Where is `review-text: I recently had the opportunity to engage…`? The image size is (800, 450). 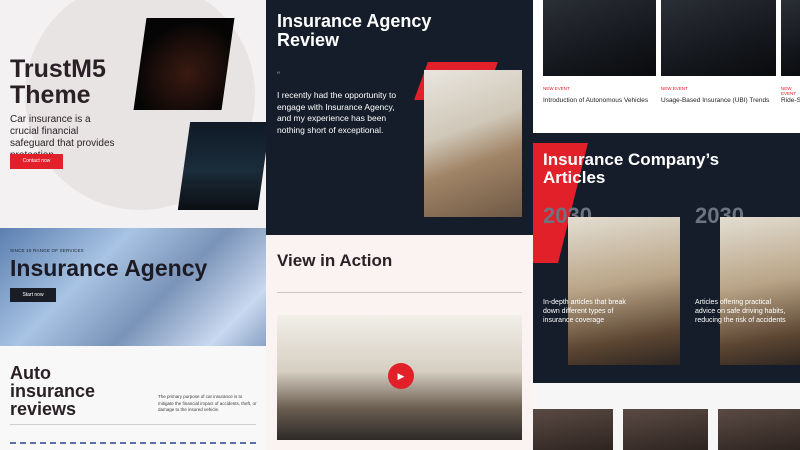
review-text: I recently had the opportunity to engage… is located at coordinates (337, 112).